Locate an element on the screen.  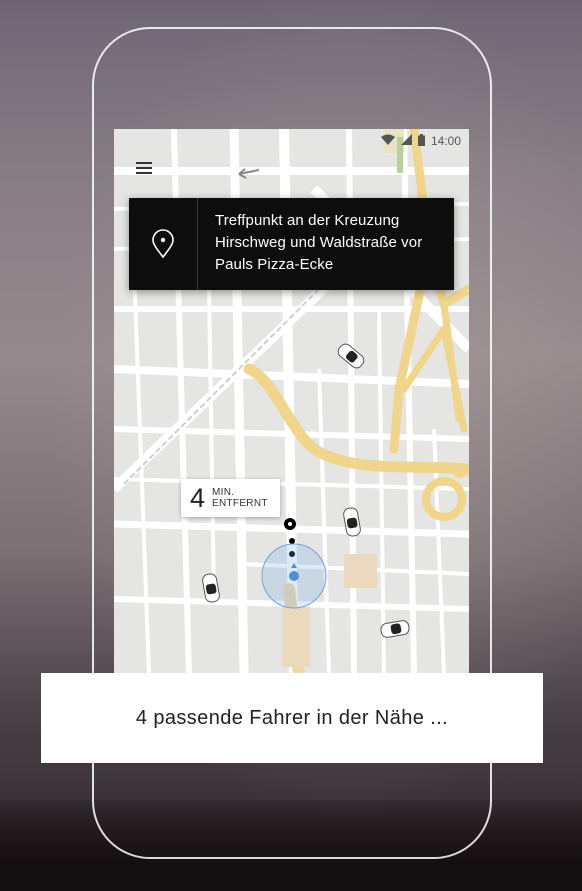
eta-unit-line2: ENTFERNT is located at coordinates (240, 503).